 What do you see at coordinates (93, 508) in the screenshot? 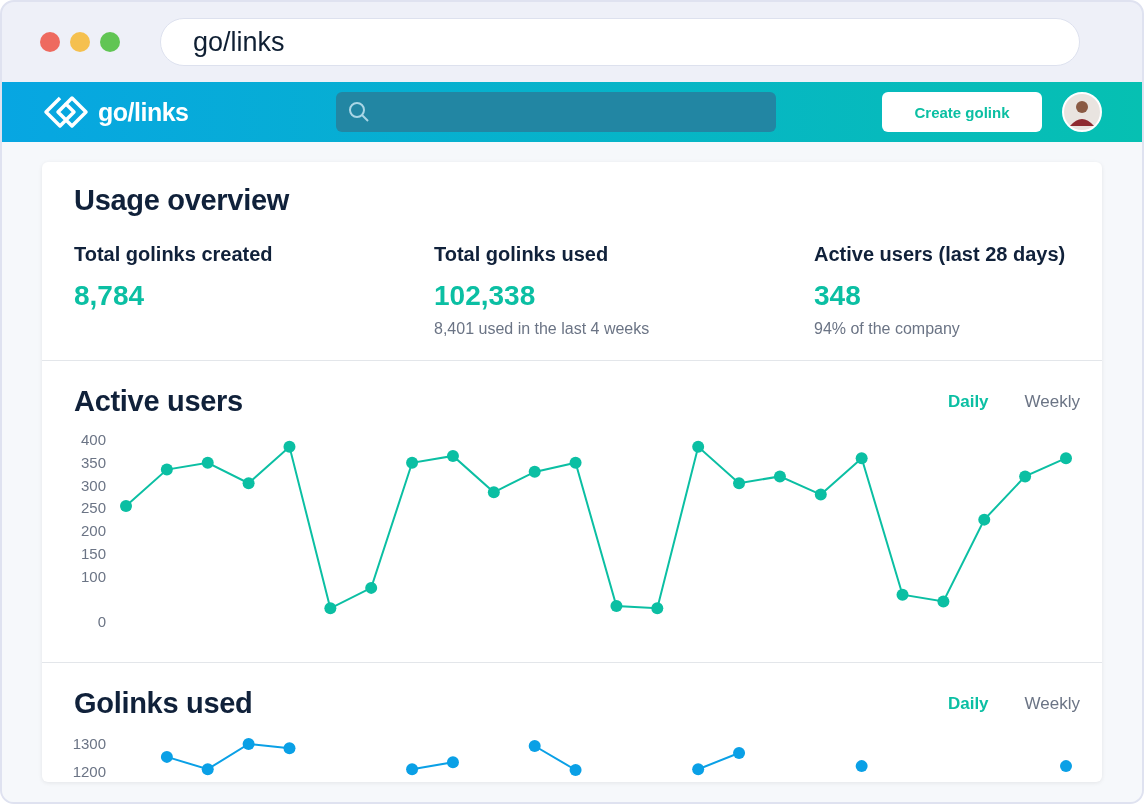
I see `axis-tick-label: 250` at bounding box center [93, 508].